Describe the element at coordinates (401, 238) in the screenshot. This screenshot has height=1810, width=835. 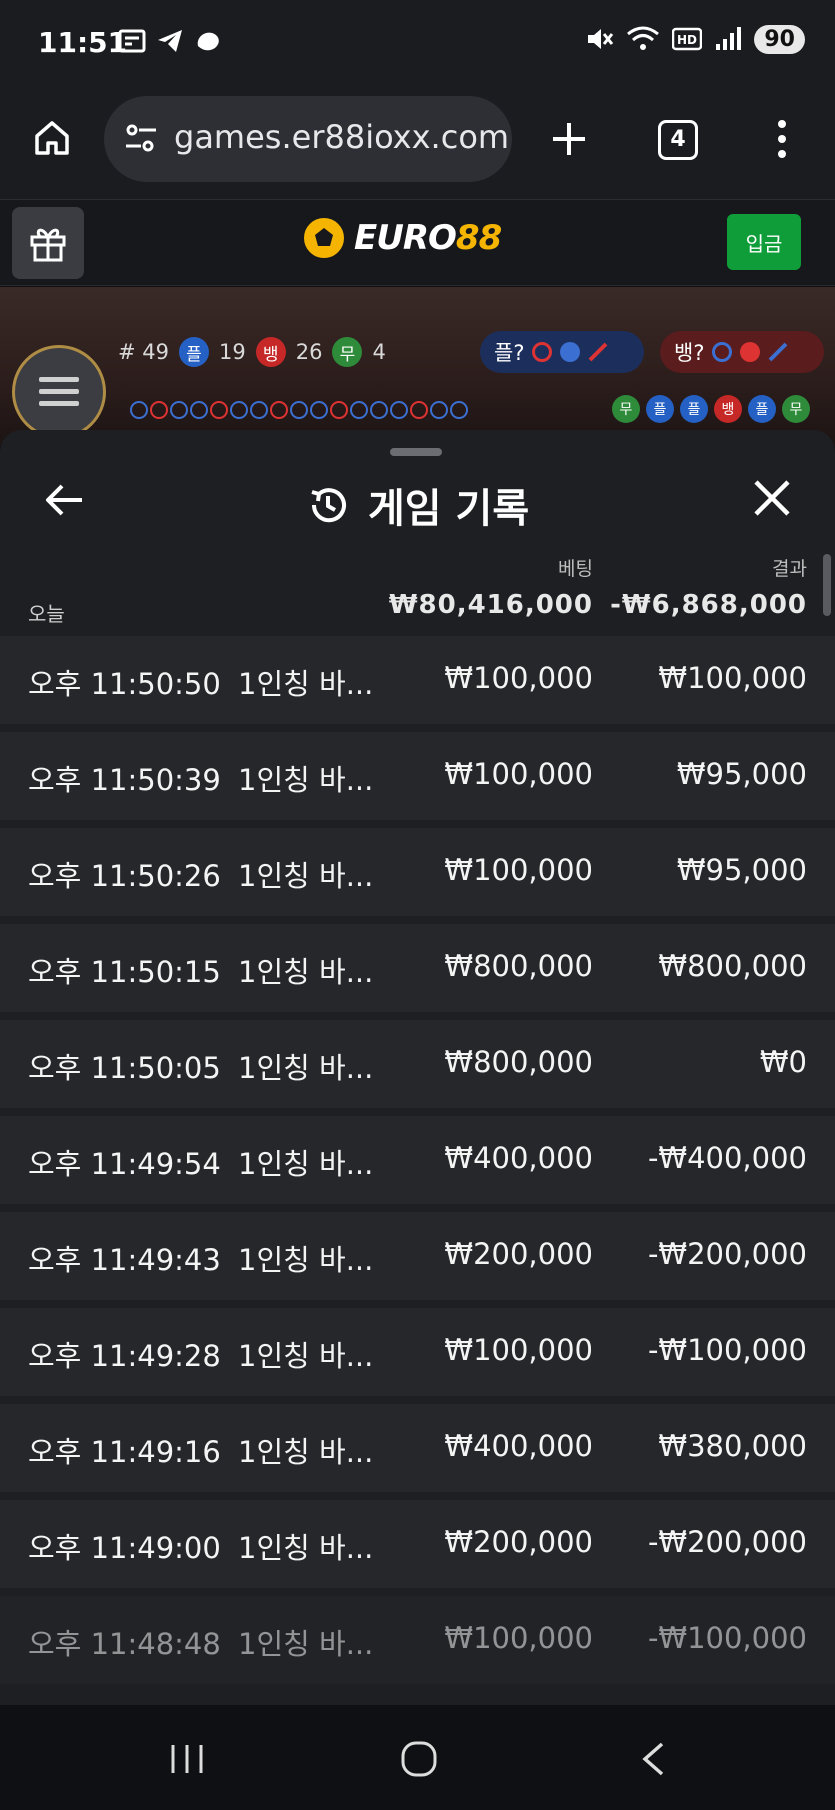
I see `site-logo: EURO88` at that location.